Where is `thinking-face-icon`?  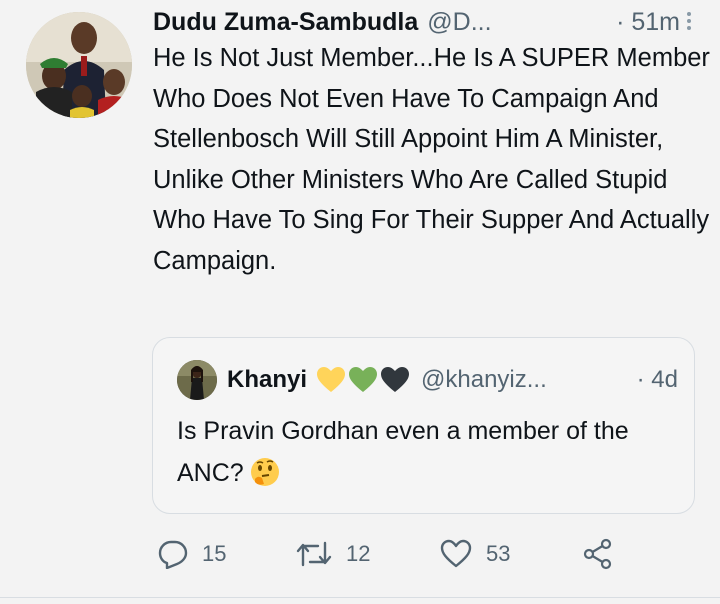 thinking-face-icon is located at coordinates (265, 478).